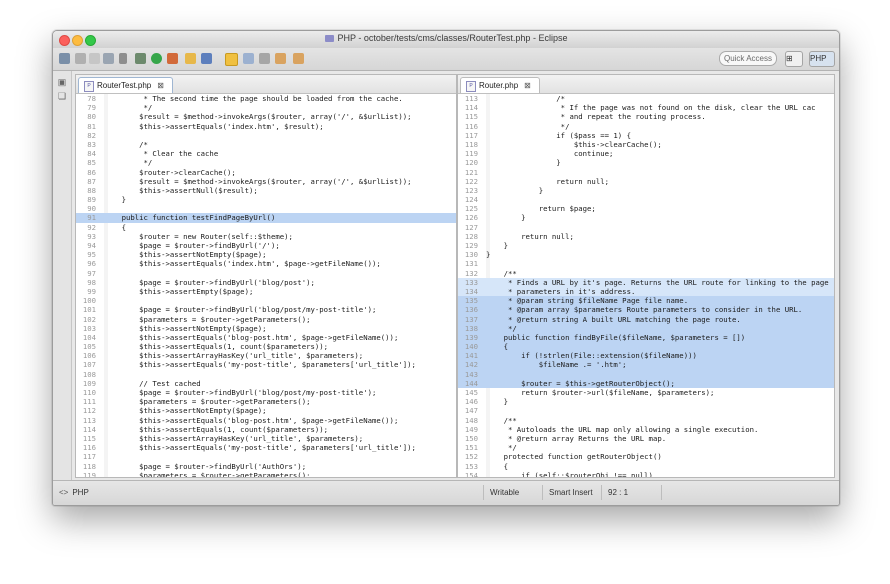  I want to click on code-line: 94 $page = $router->findByUrl('/');, so click(266, 245).